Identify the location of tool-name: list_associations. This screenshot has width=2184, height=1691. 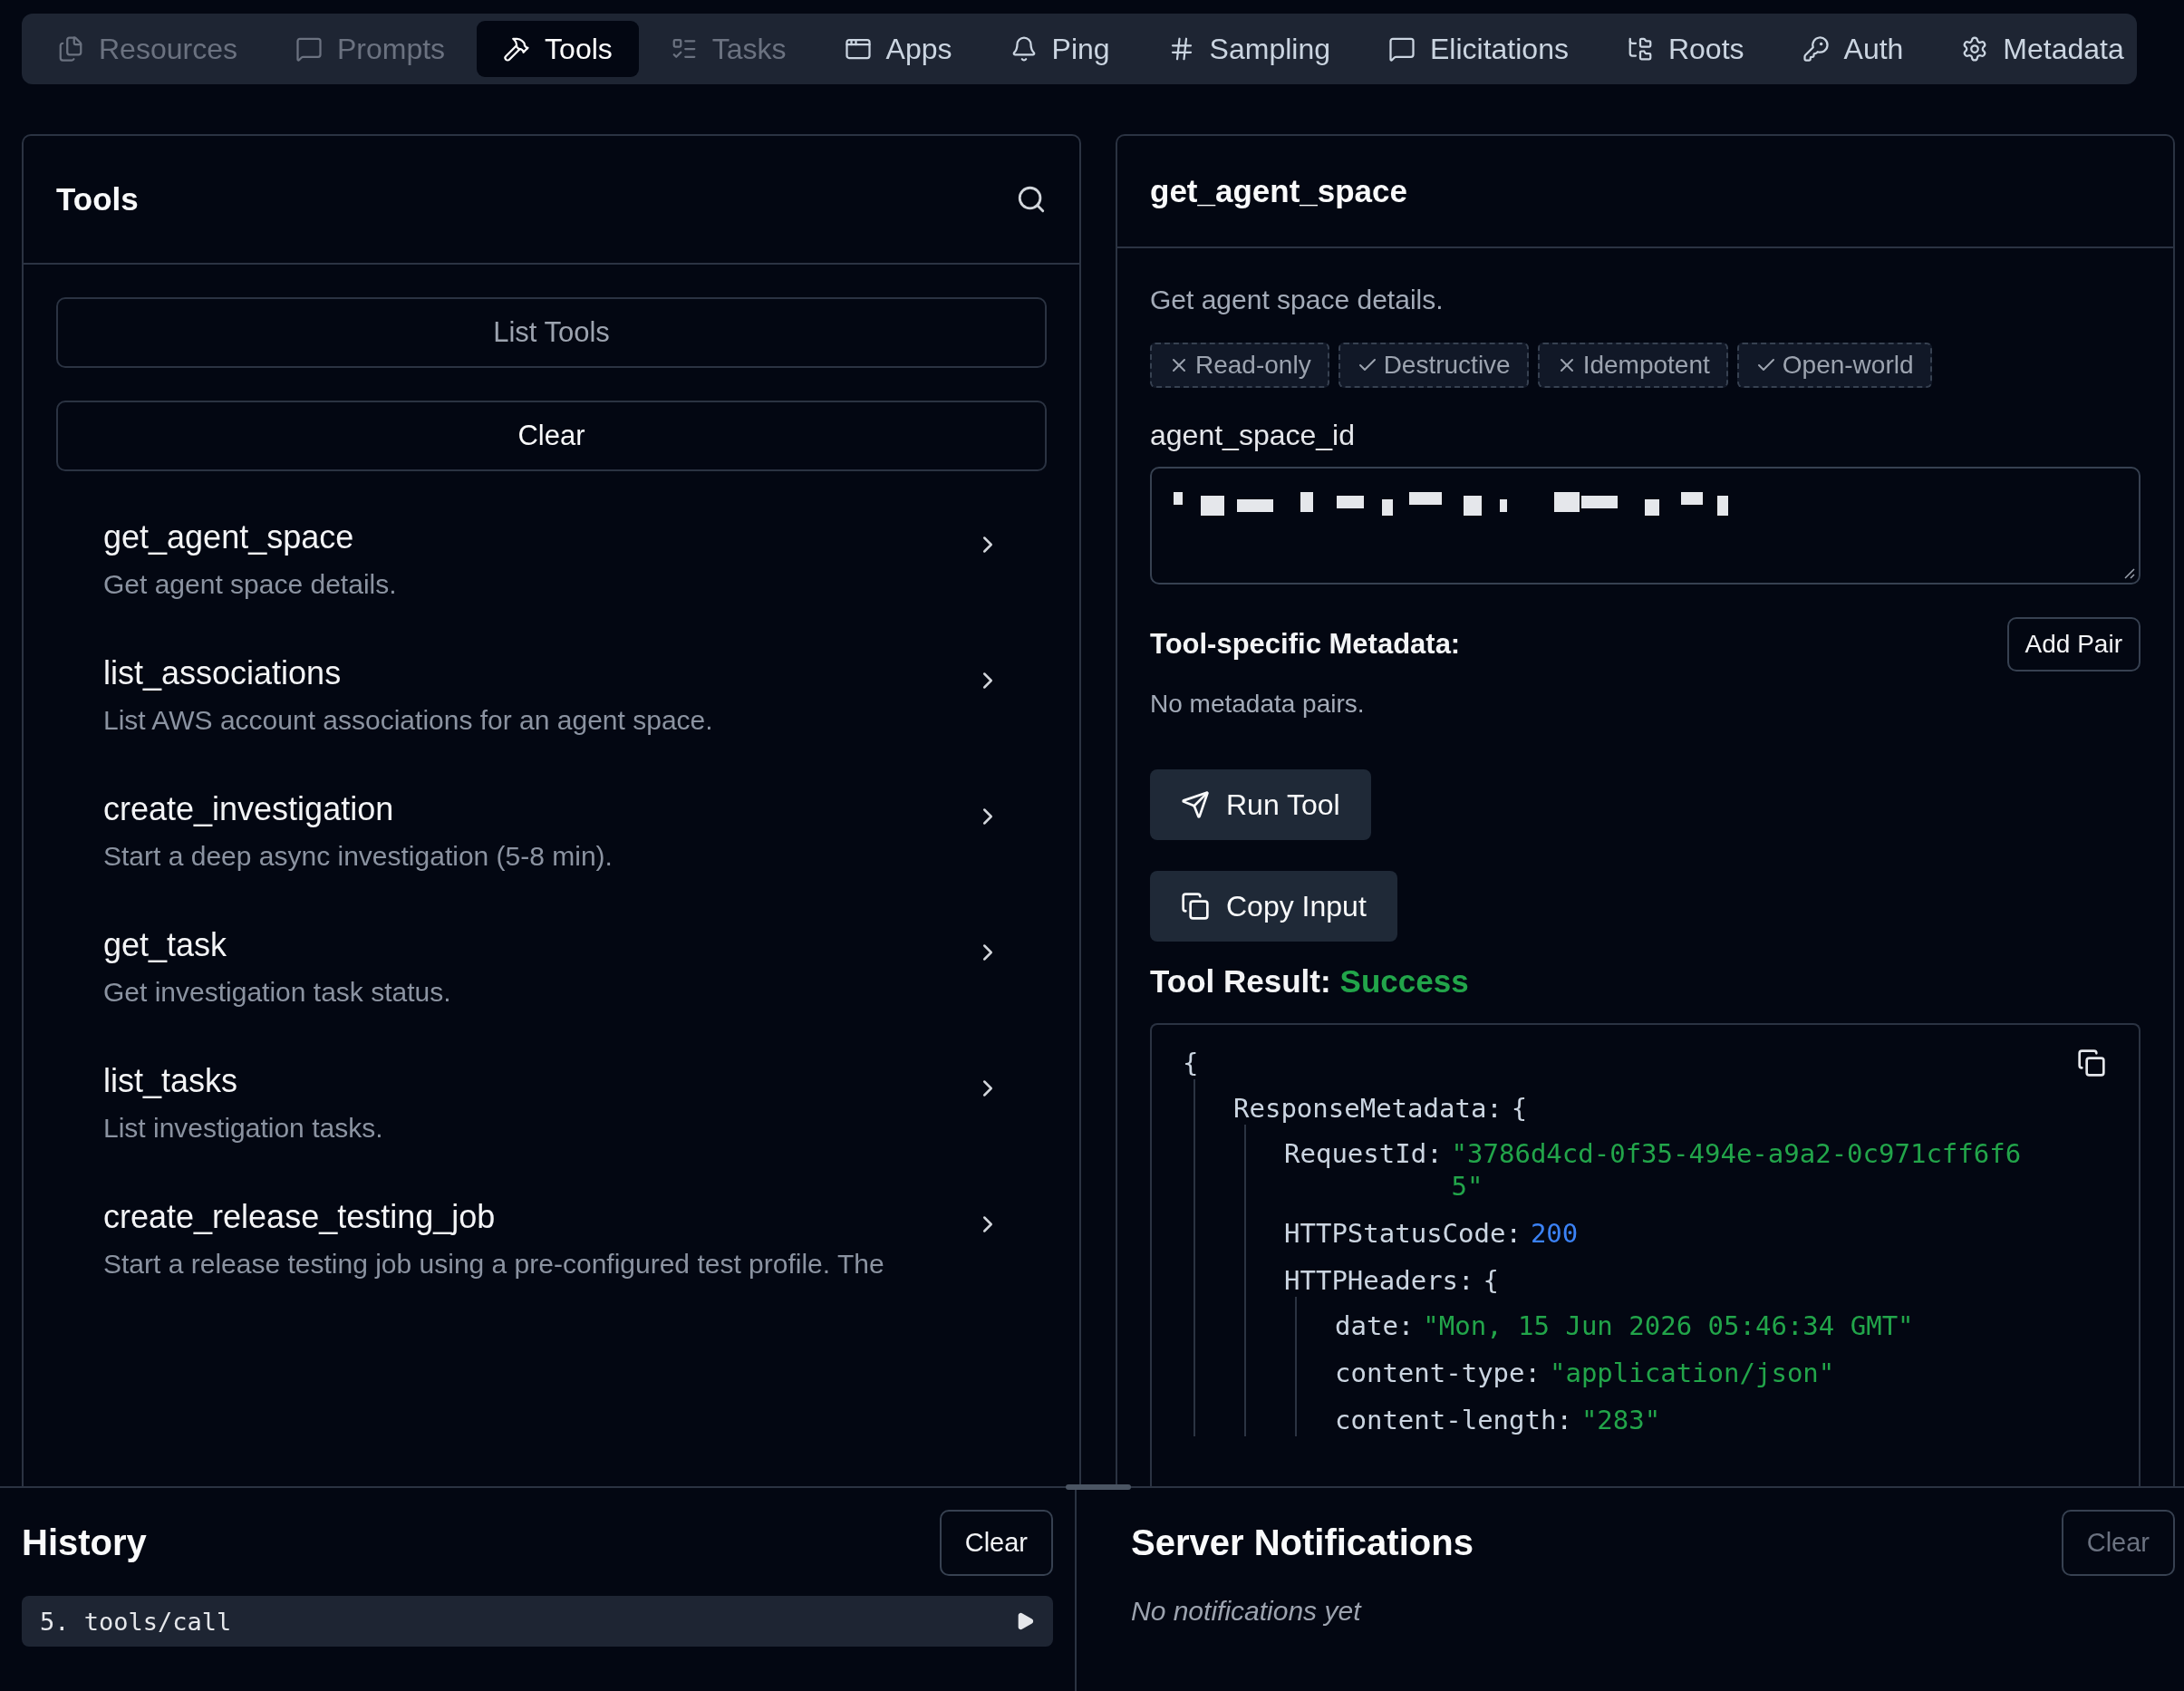
(223, 673).